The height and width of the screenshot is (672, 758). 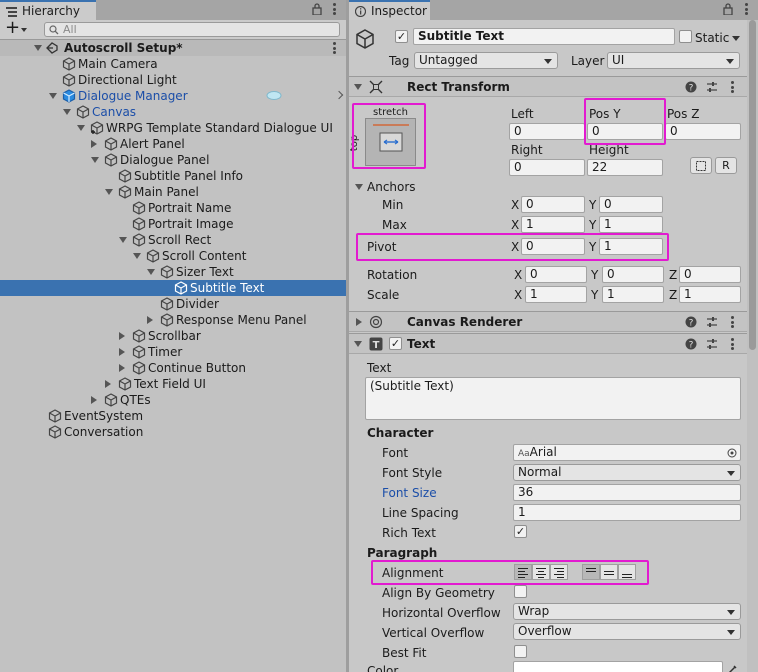 I want to click on hierarchy-row: Subtitle Text, so click(x=173, y=288).